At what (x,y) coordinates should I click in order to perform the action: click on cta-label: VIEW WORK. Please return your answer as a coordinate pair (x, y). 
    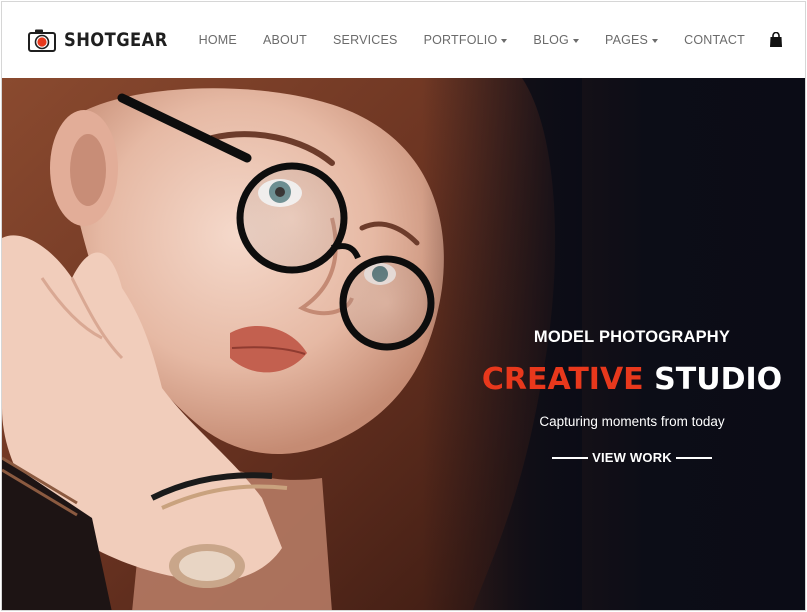
    Looking at the image, I should click on (632, 457).